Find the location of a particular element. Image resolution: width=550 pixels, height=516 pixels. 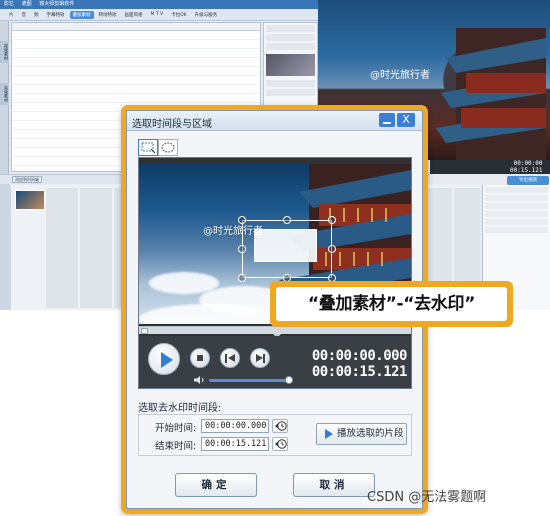

bg-menu-item: M T V is located at coordinates (157, 14).